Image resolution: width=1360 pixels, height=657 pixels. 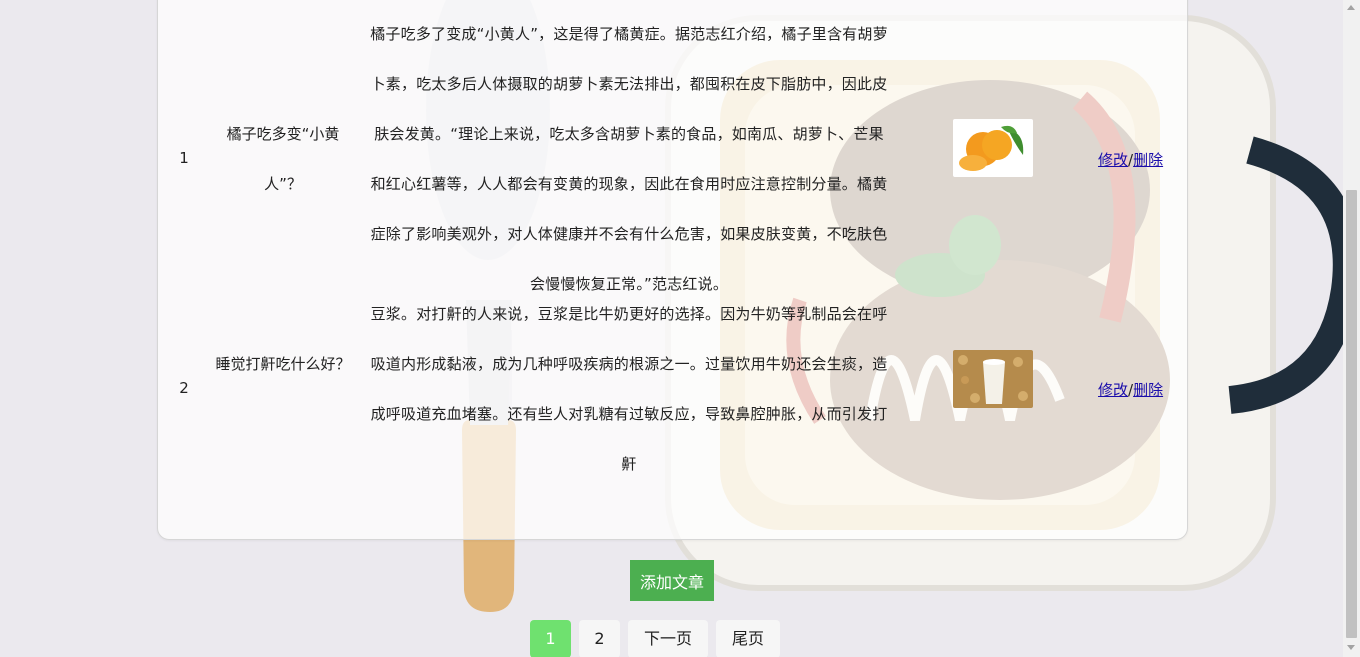 I want to click on page-2-button: 2, so click(x=599, y=638).